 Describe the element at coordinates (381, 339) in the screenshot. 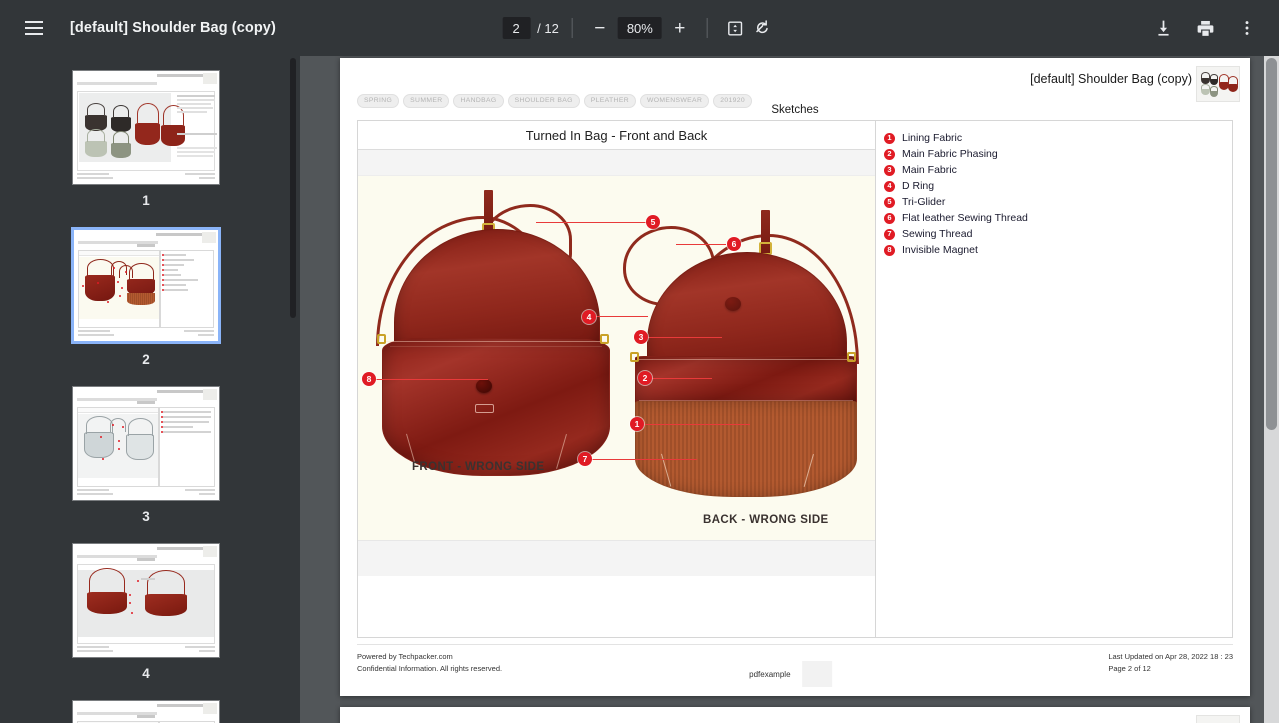

I see `d-ring-left` at that location.